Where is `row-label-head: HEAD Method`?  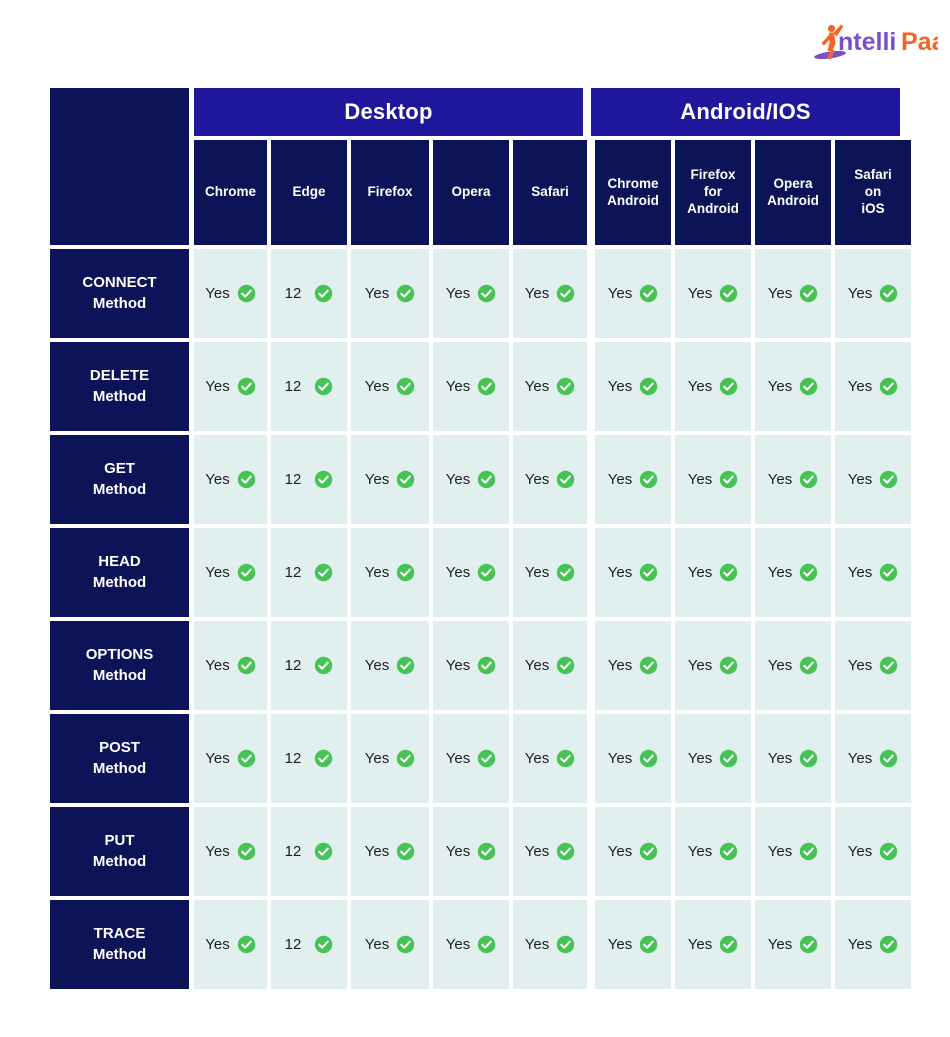 row-label-head: HEAD Method is located at coordinates (119, 572).